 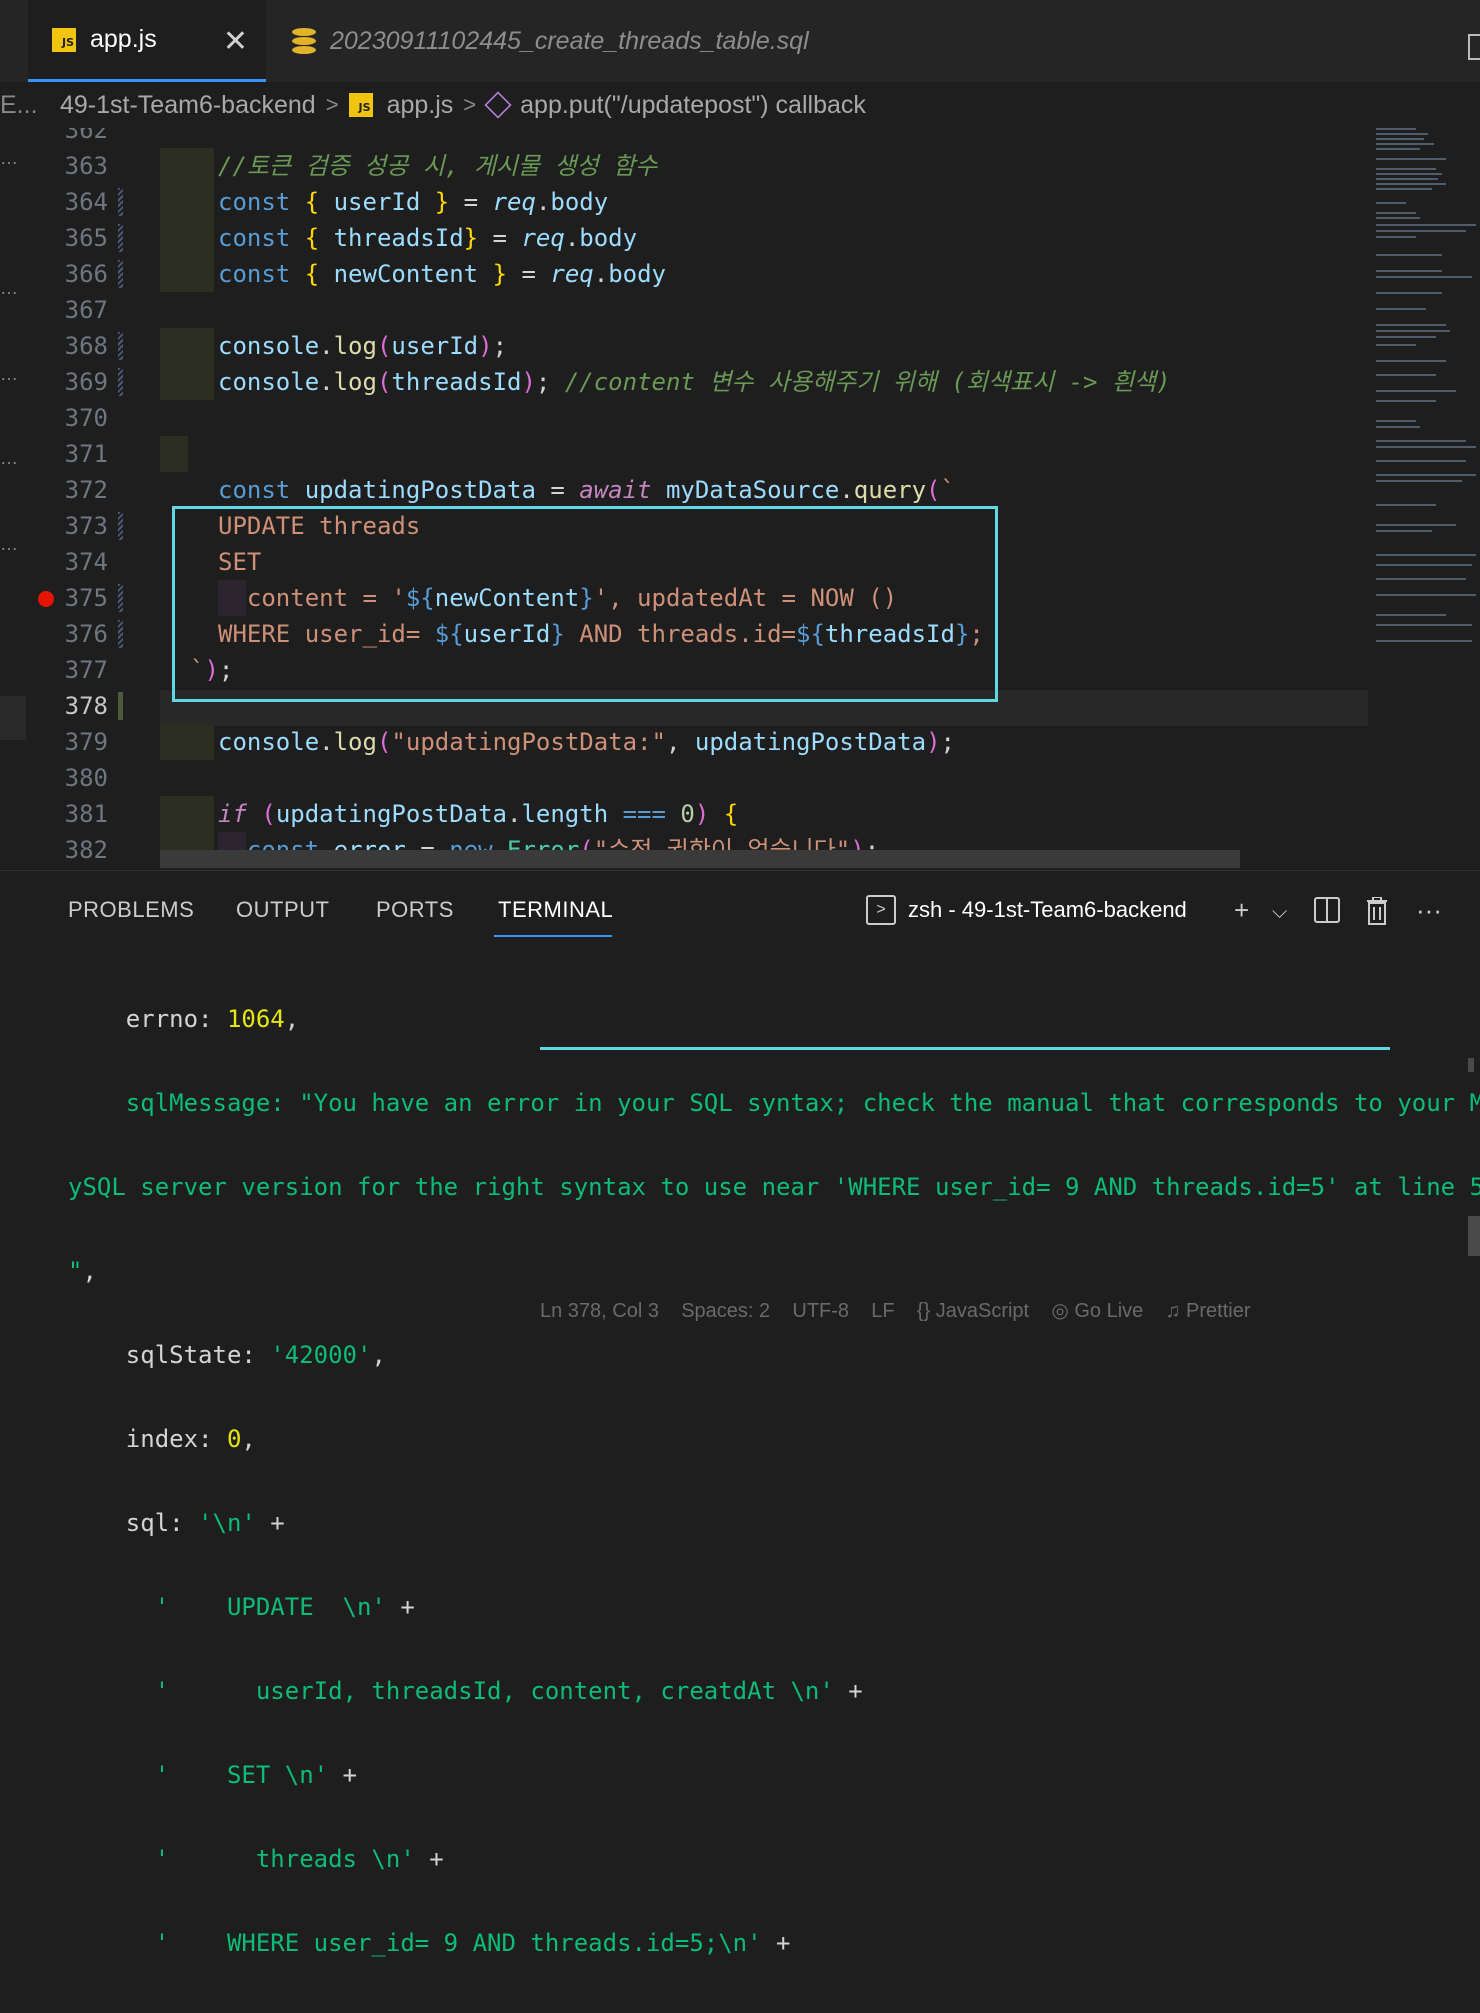 I want to click on active-tab-indicator, so click(x=553, y=936).